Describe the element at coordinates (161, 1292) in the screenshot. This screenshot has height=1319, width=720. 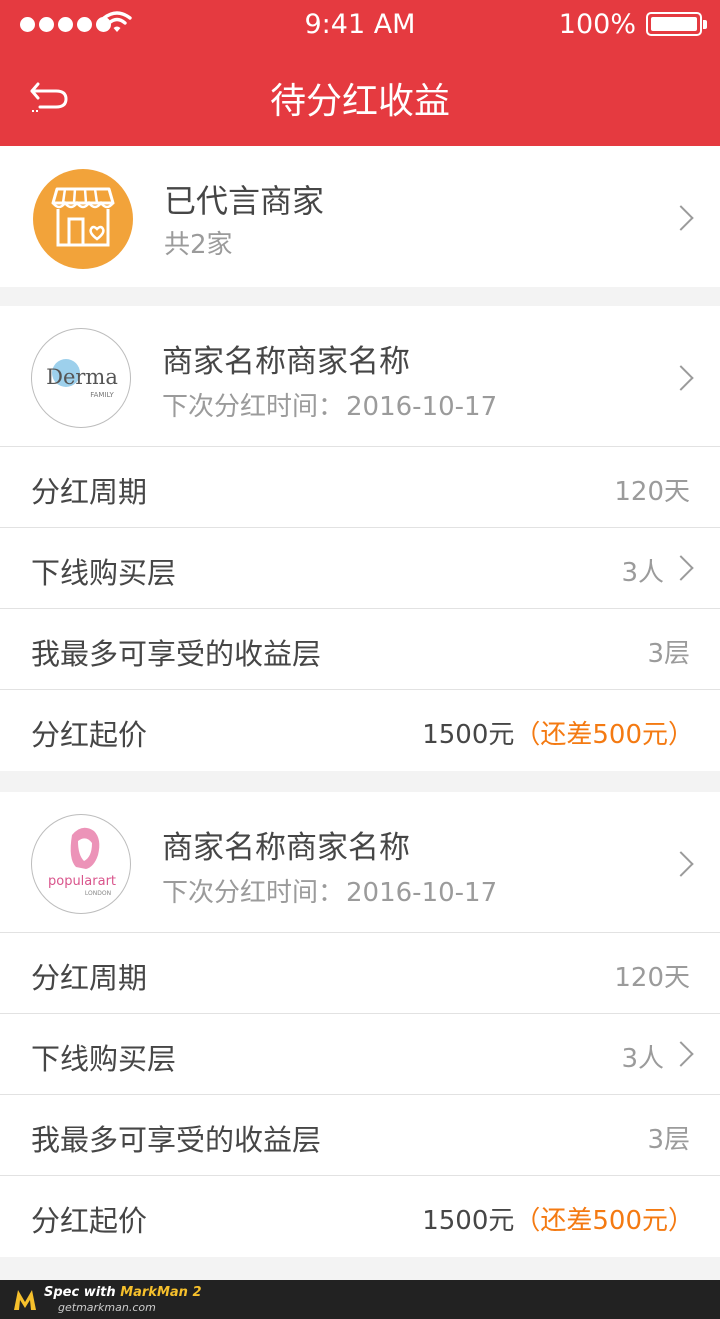
I see `brand-name: MarkMan 2` at that location.